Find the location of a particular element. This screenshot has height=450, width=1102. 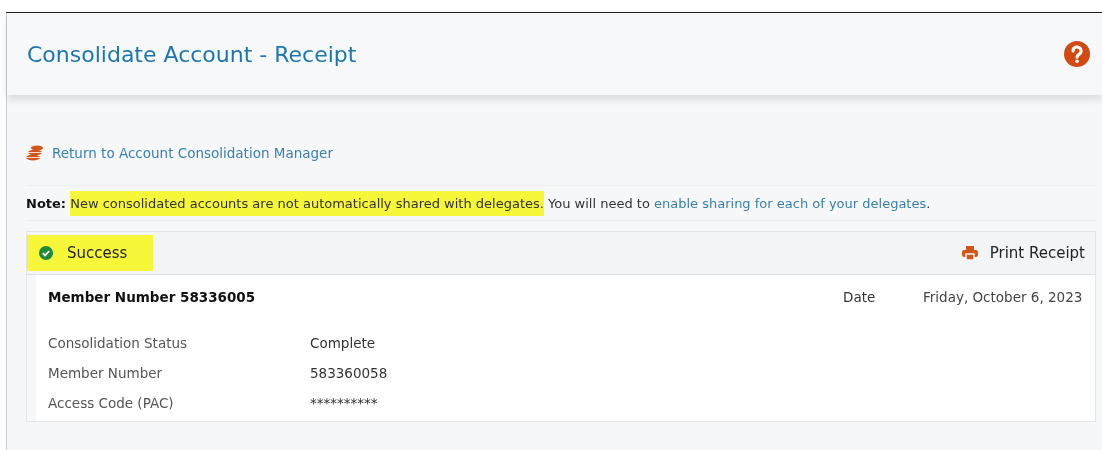

note-text: Note: New consolidated accounts are not automatically shared with delegates. You will need to enable sharing for each of your delegates. is located at coordinates (561, 203).